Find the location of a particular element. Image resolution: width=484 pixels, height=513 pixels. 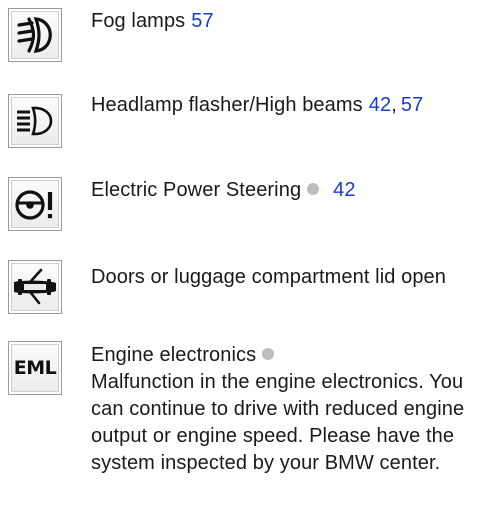

entry-title: Headlamp flasher/High beams is located at coordinates (227, 105).